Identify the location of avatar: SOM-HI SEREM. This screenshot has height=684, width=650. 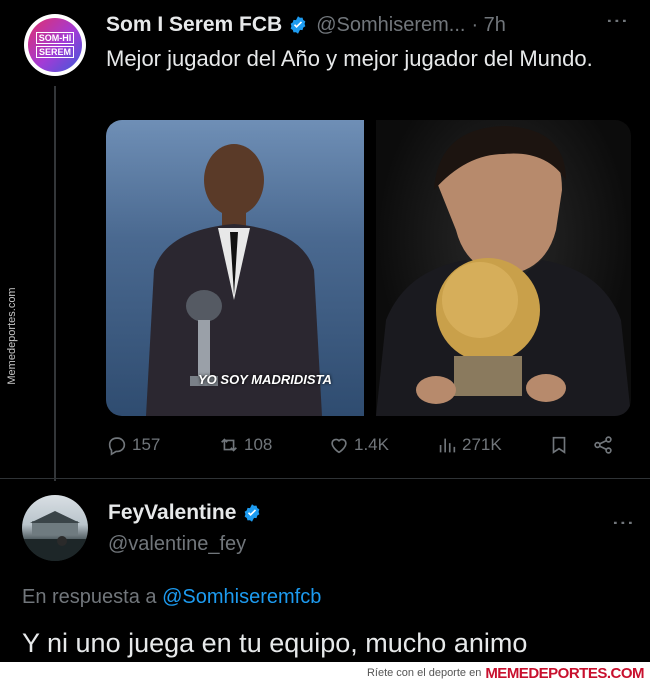
(55, 45).